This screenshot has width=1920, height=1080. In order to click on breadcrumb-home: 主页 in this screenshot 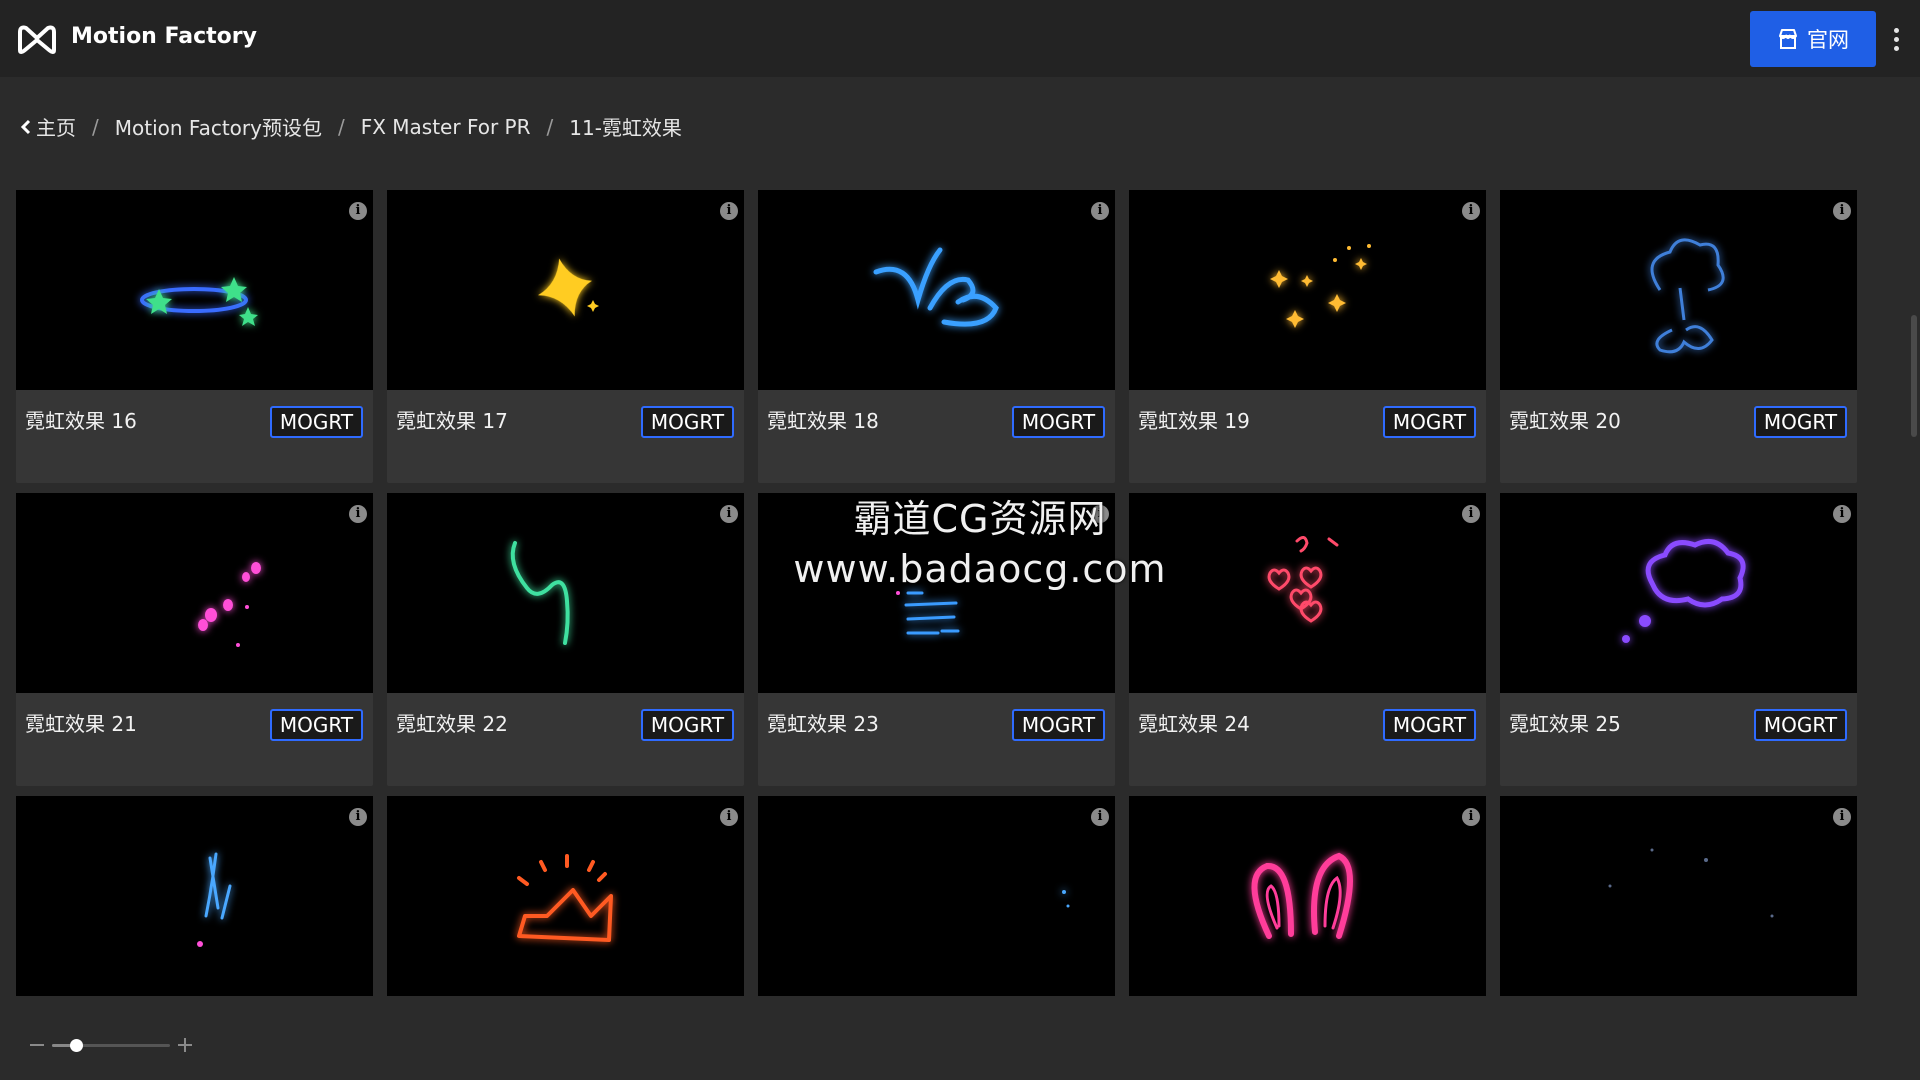, I will do `click(56, 126)`.